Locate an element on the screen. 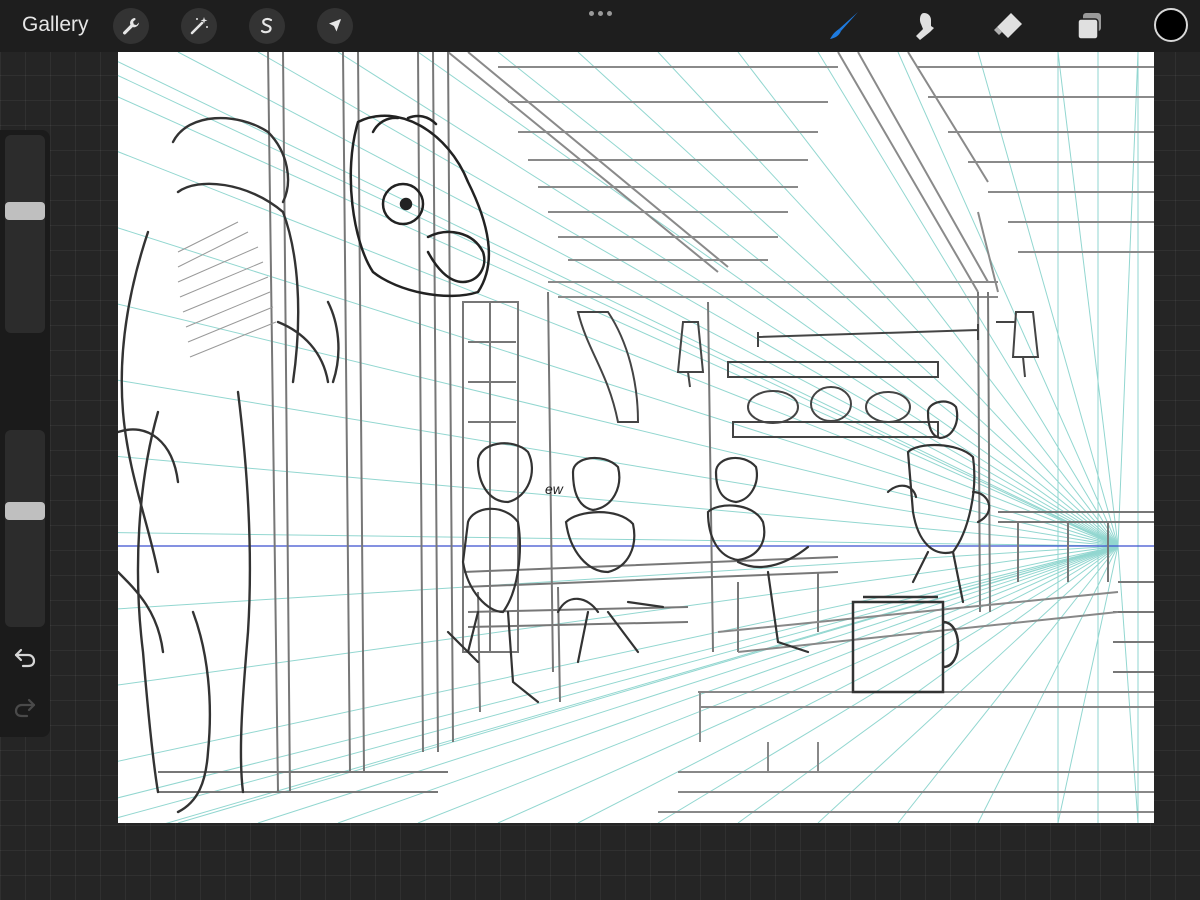 The height and width of the screenshot is (900, 1200). more-options-dots is located at coordinates (600, 13).